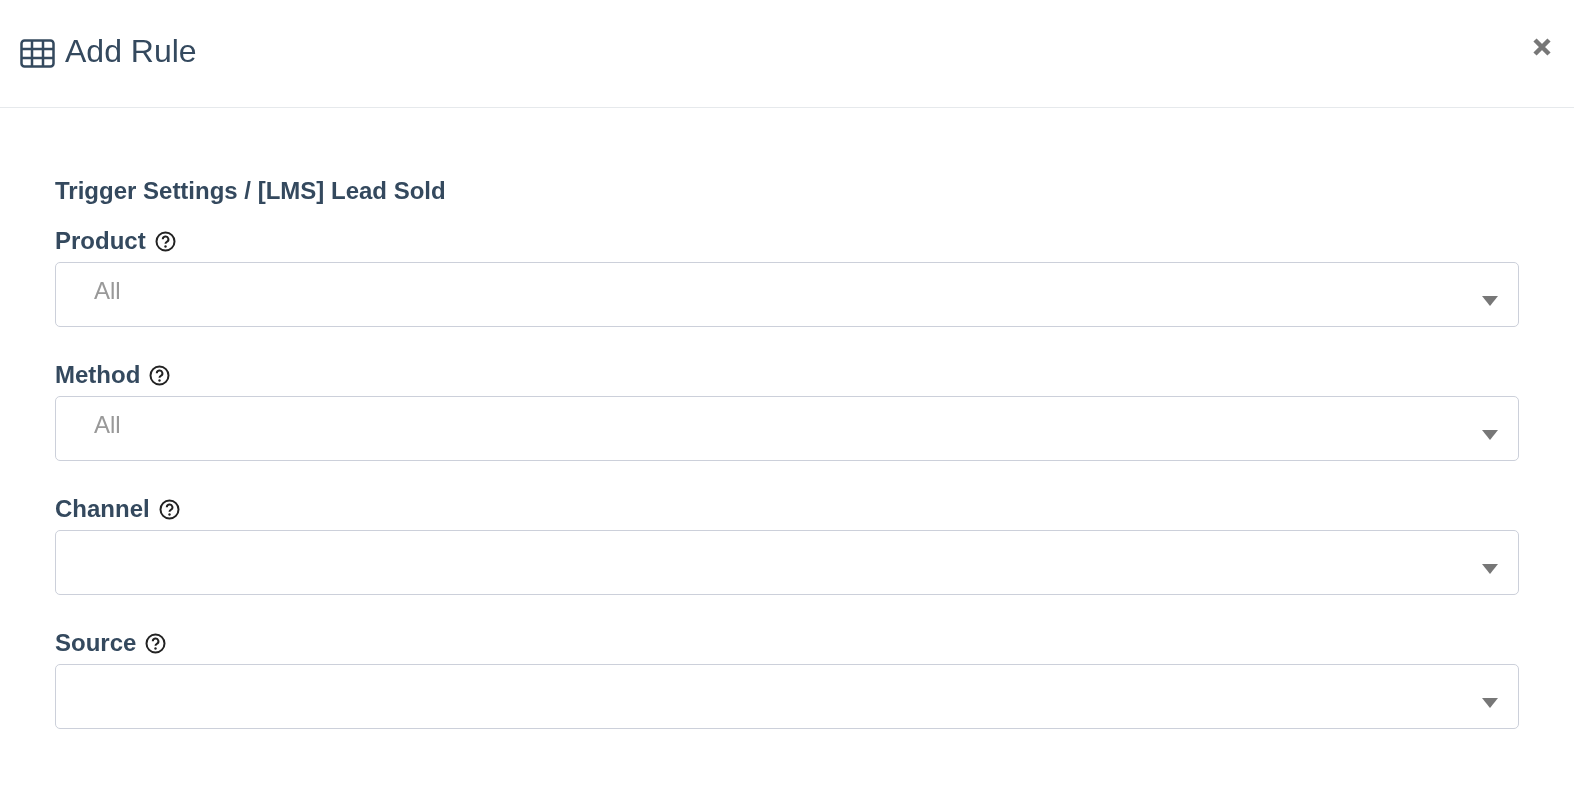 The width and height of the screenshot is (1574, 812). What do you see at coordinates (131, 52) in the screenshot?
I see `dialog-title: Add Rule` at bounding box center [131, 52].